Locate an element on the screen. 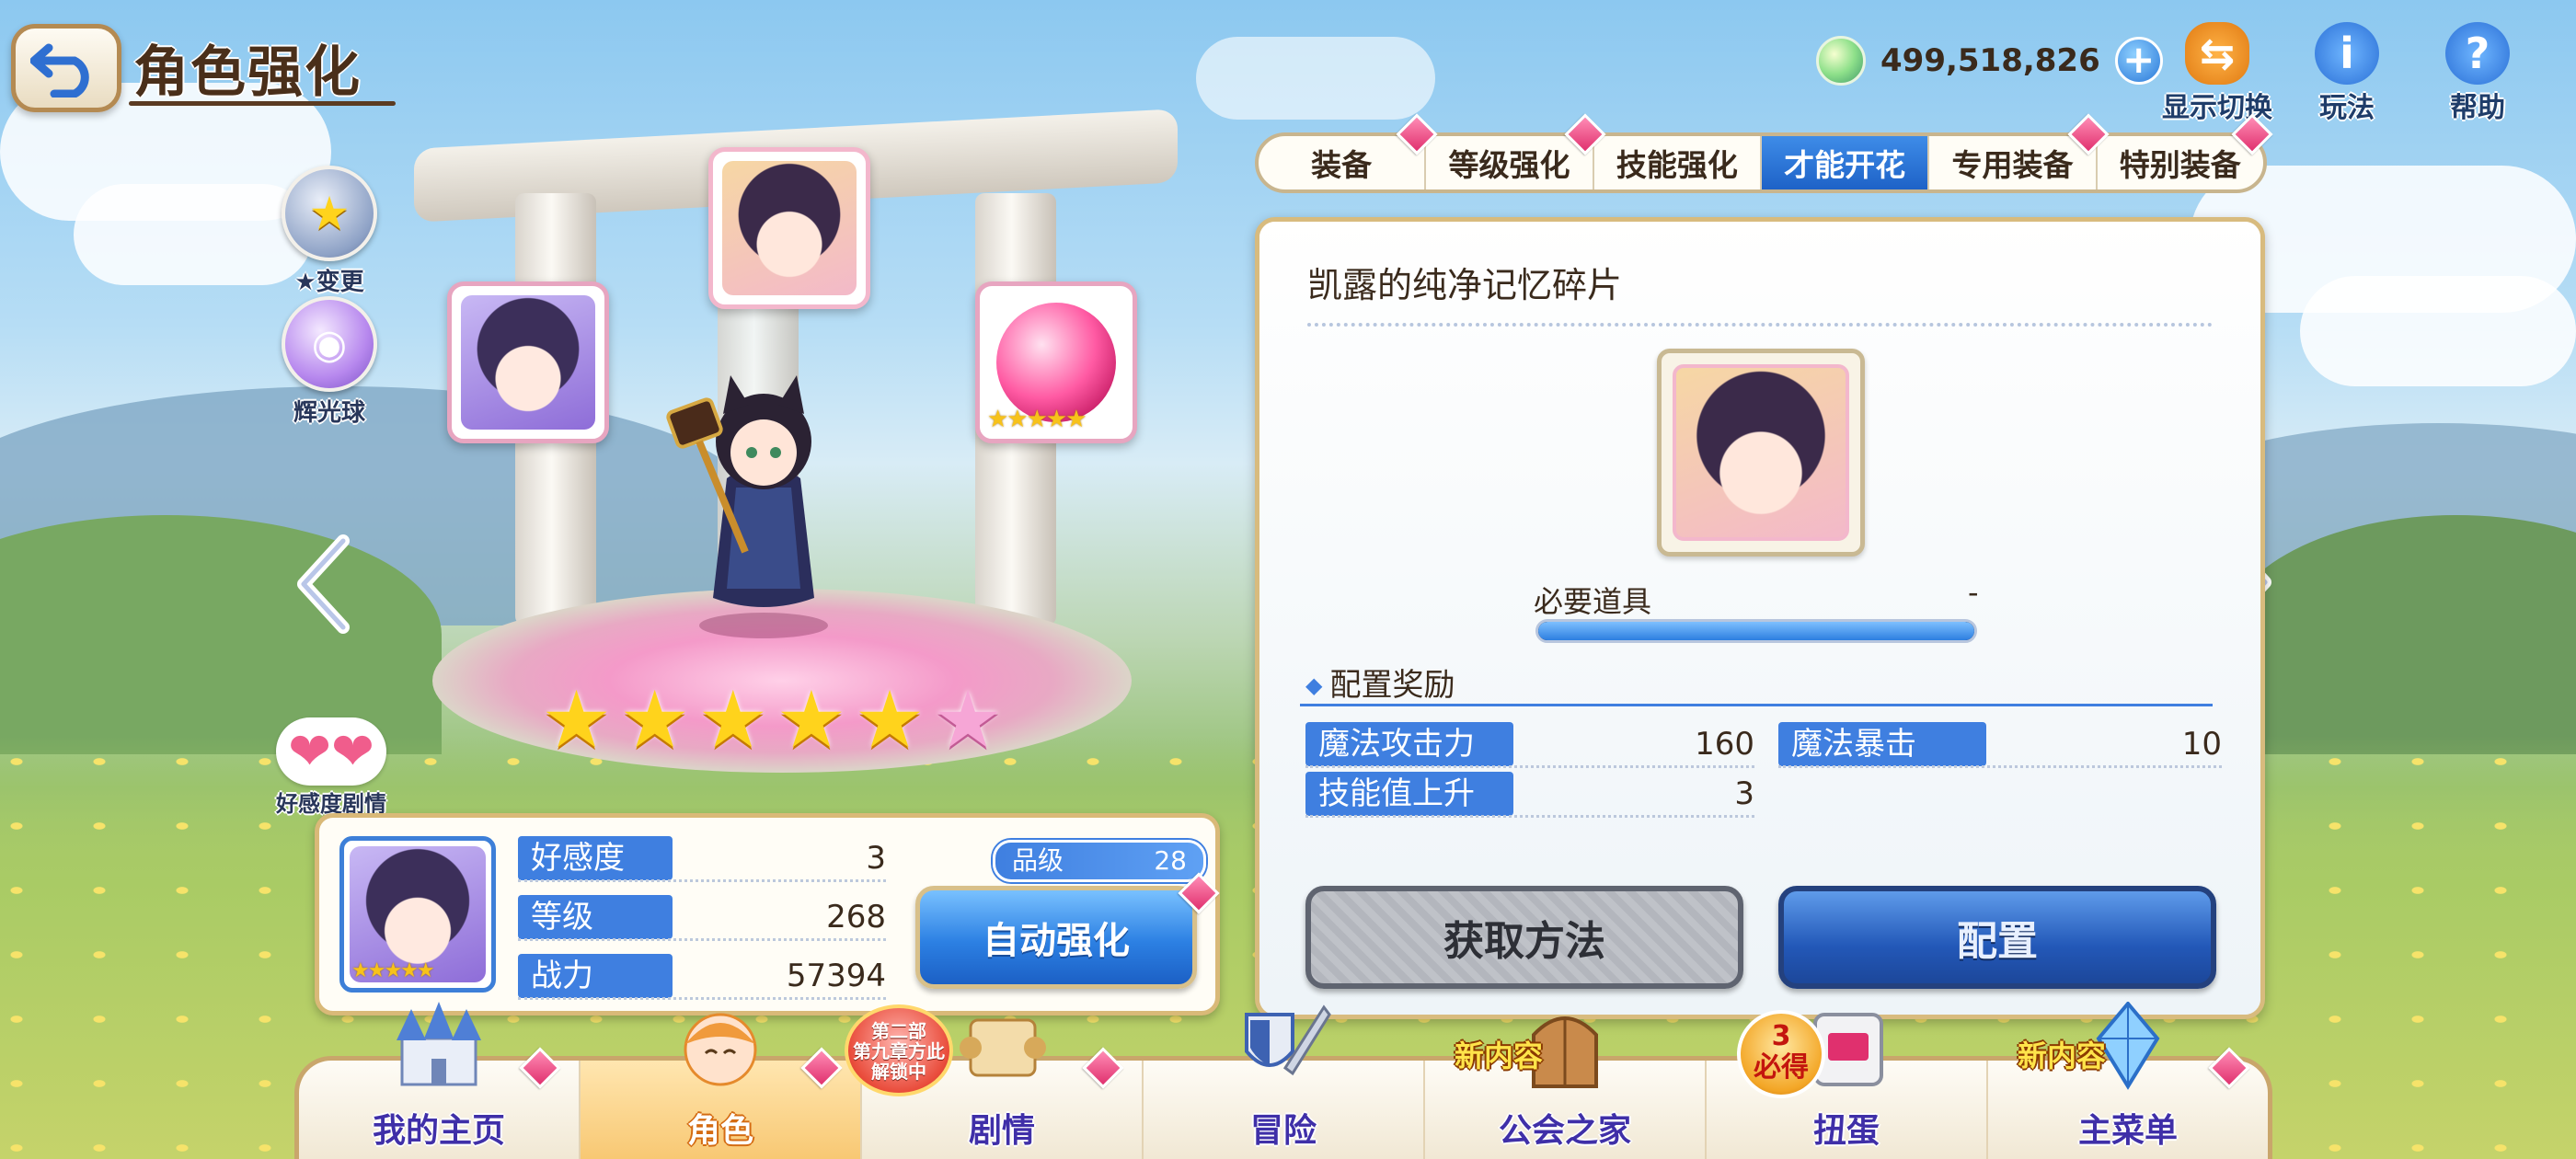 The width and height of the screenshot is (2576, 1159). enhance-tabs: 装备 等级强化 技能强化 才能开花 专用装备 特别装备 is located at coordinates (1764, 153).